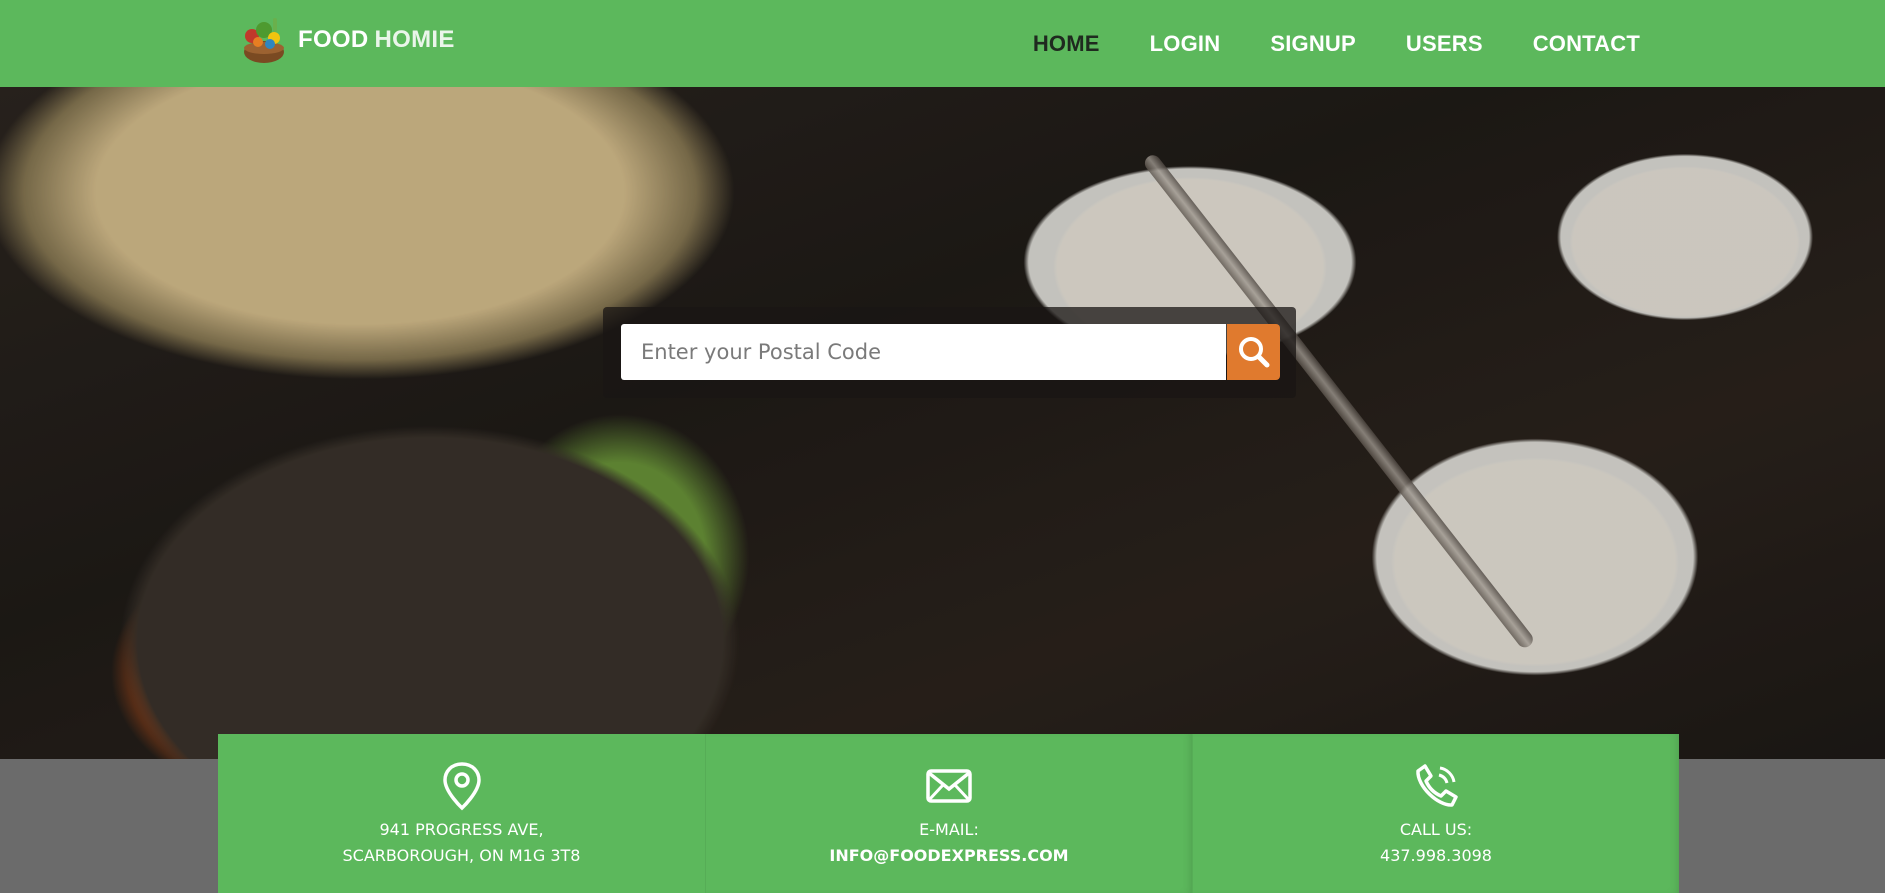 The width and height of the screenshot is (1885, 893). I want to click on postal-code-search-box, so click(949, 352).